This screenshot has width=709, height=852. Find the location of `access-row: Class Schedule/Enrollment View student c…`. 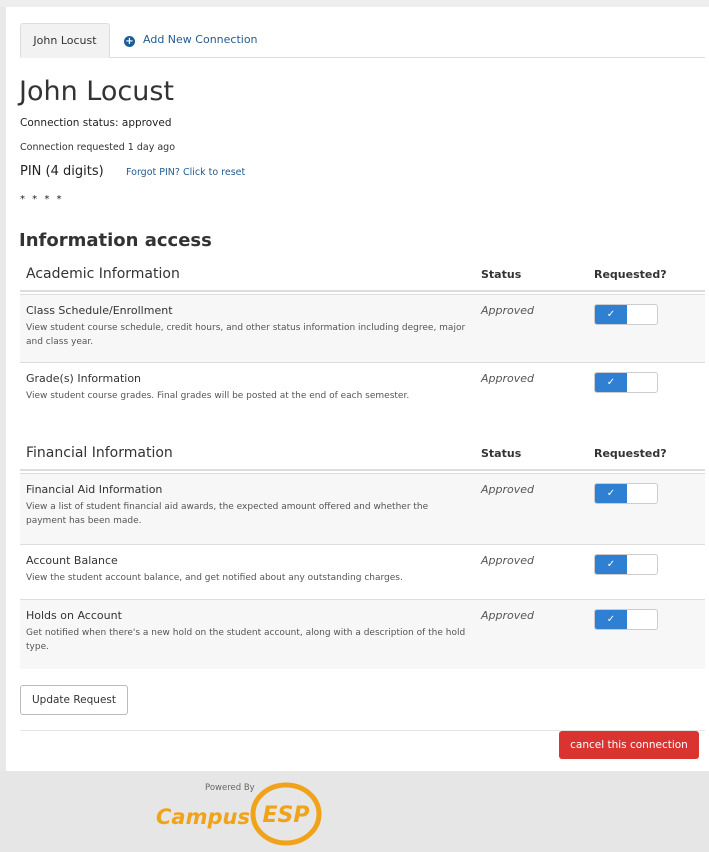

access-row: Class Schedule/Enrollment View student c… is located at coordinates (362, 328).